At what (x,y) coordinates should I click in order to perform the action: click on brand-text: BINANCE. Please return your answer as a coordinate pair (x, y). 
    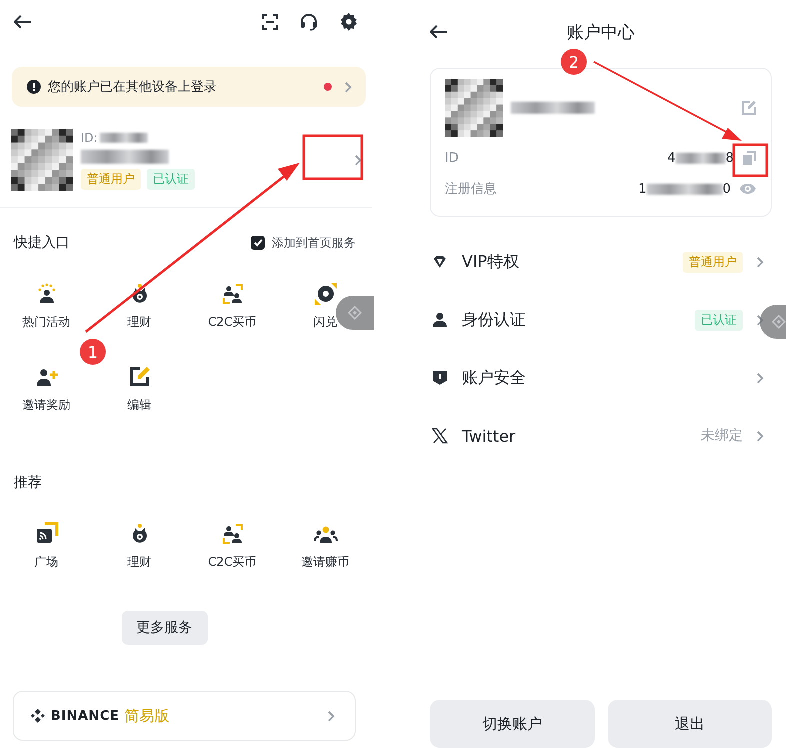
    Looking at the image, I should click on (85, 716).